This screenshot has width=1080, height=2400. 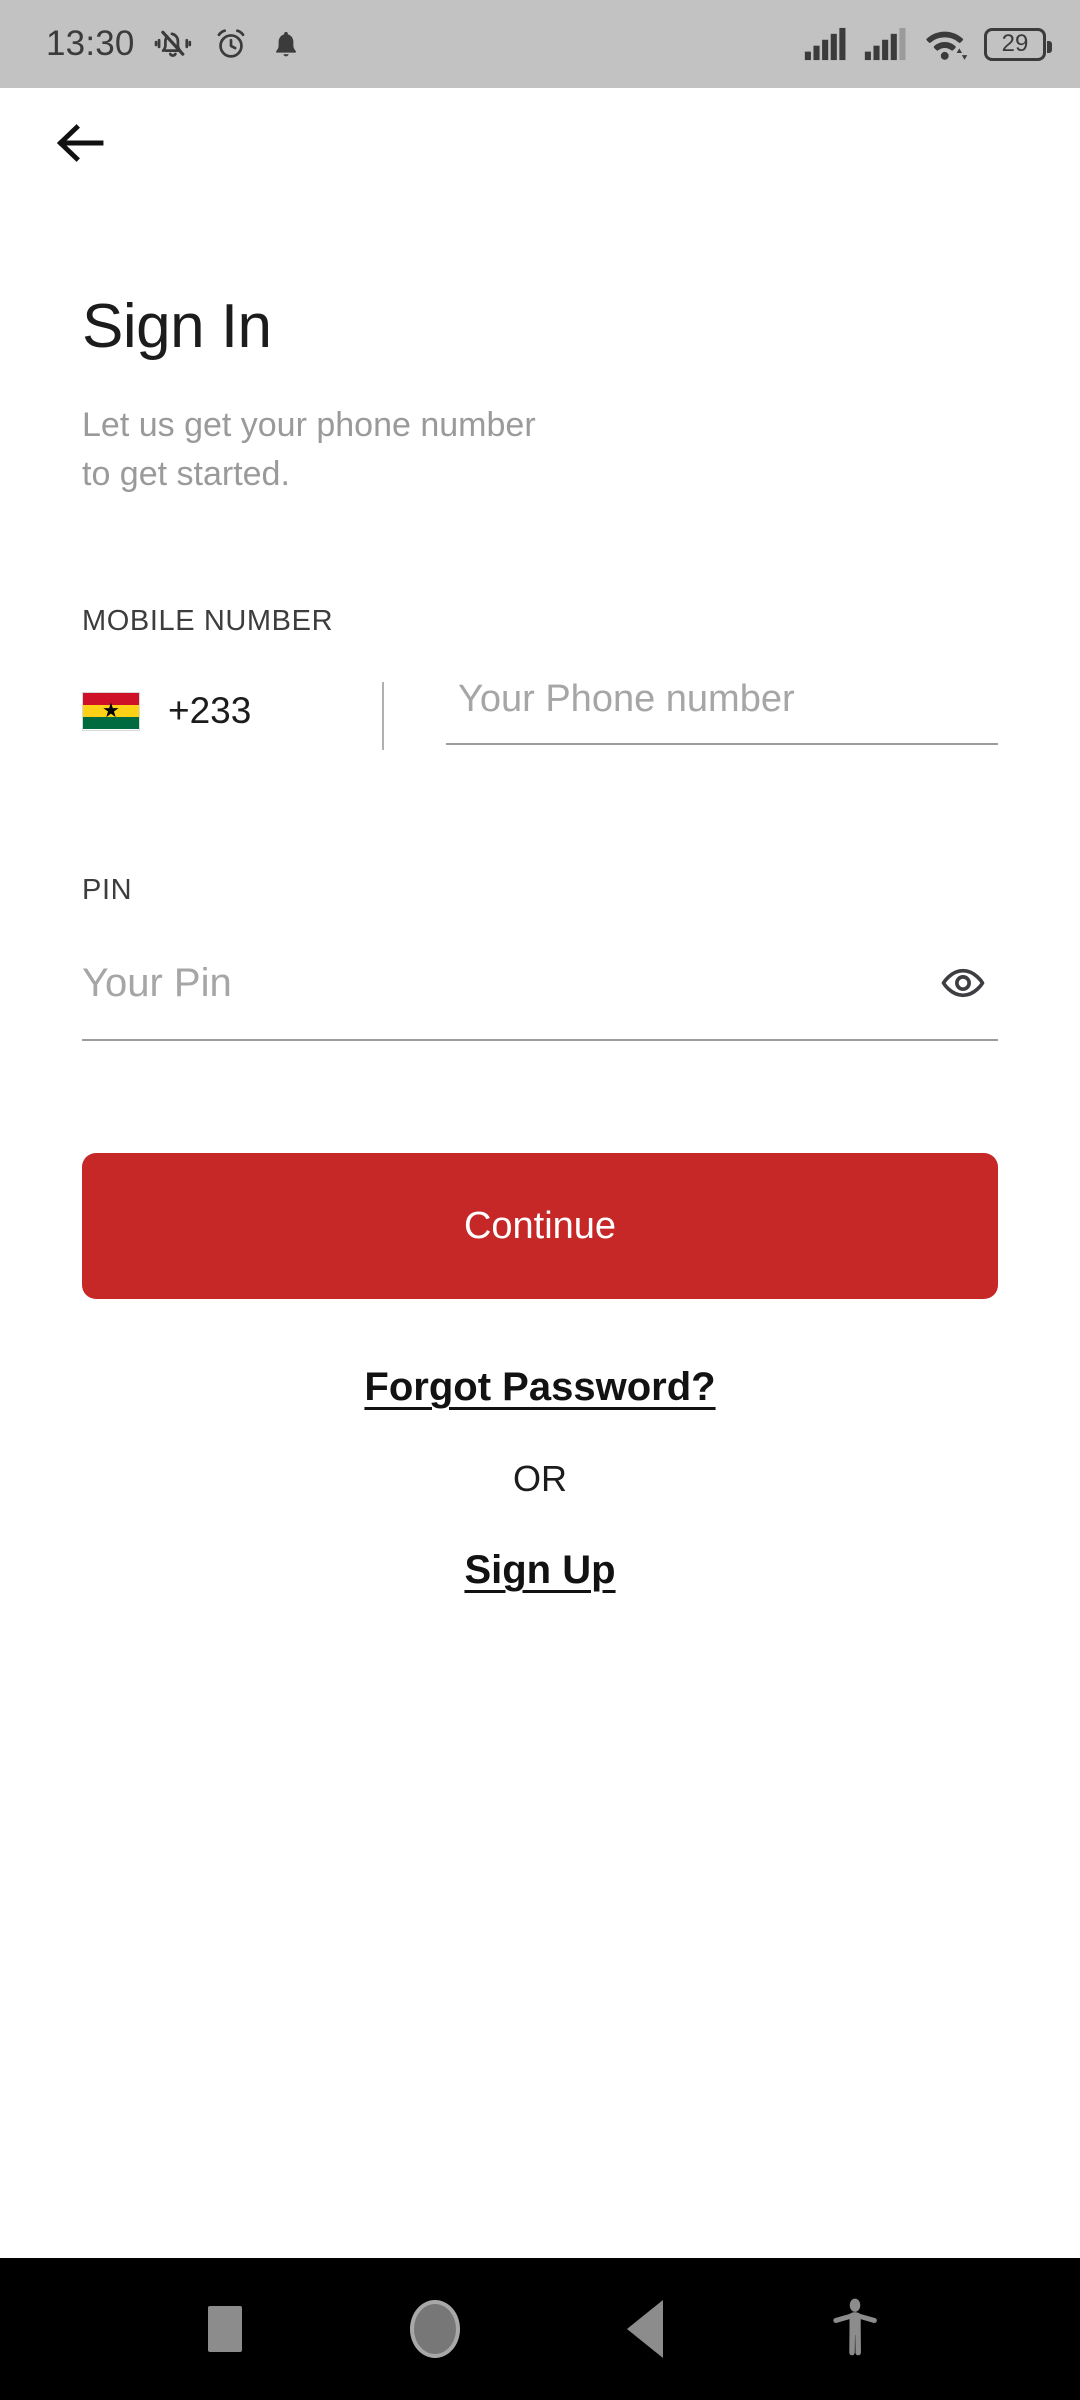 What do you see at coordinates (90, 43) in the screenshot?
I see `status-bar-clock: 13:30` at bounding box center [90, 43].